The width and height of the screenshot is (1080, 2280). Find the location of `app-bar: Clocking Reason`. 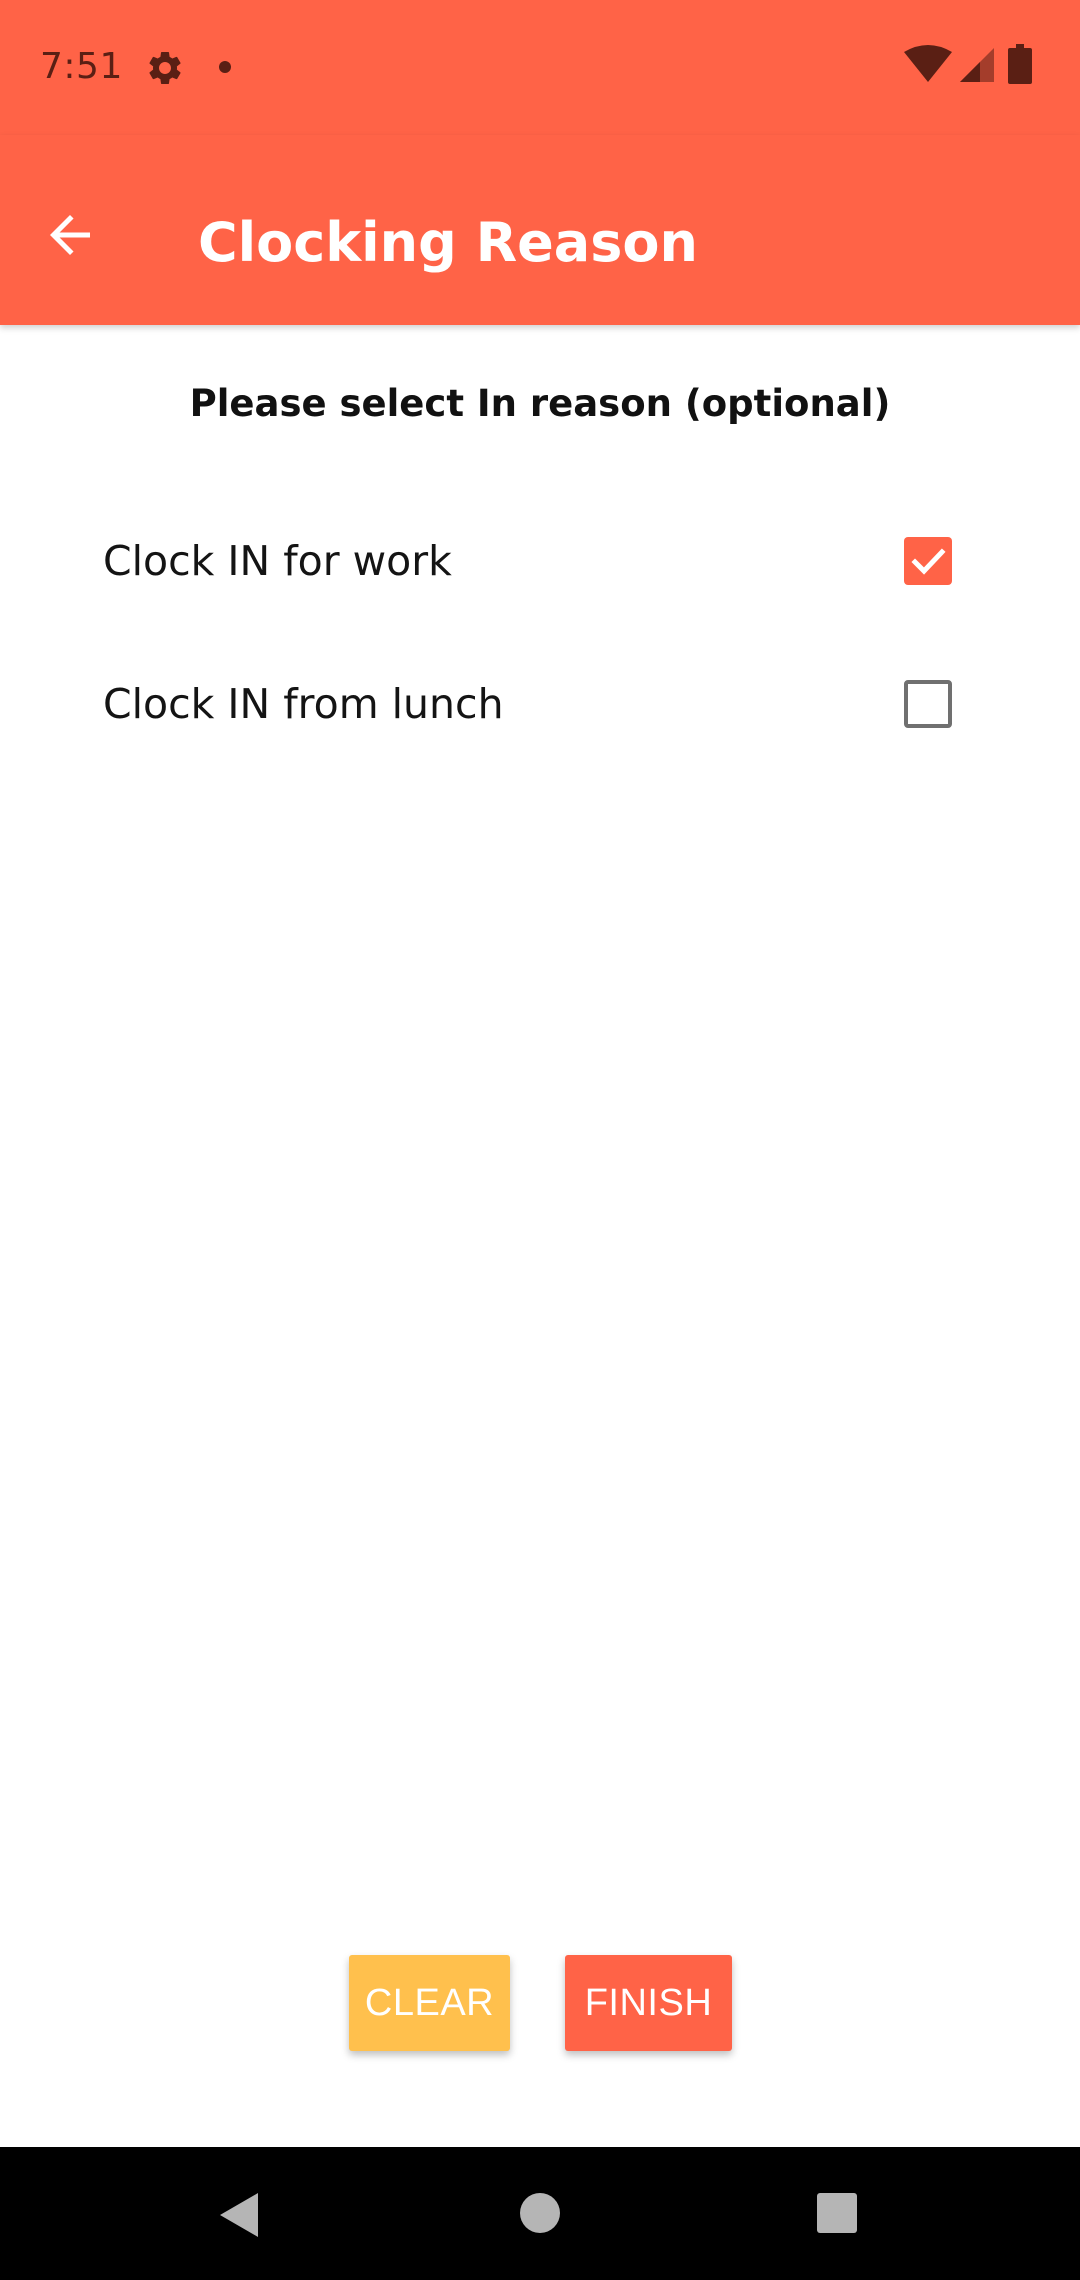

app-bar: Clocking Reason is located at coordinates (540, 230).